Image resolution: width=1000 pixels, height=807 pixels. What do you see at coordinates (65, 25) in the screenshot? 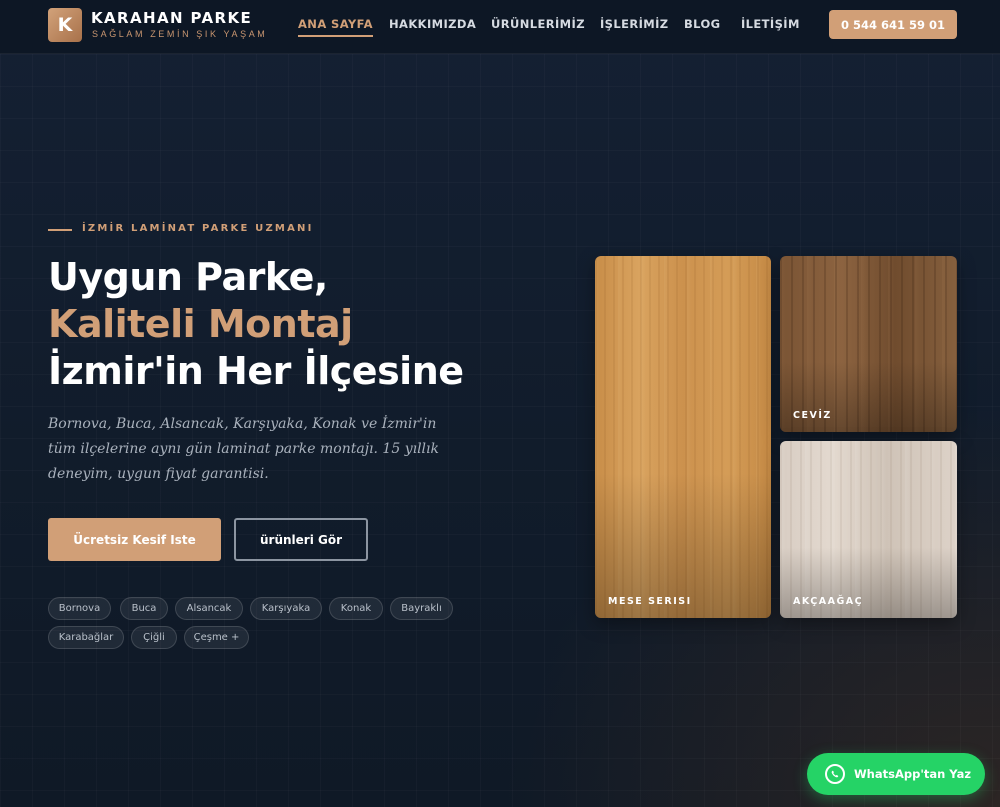
I see `logo-icon: K` at bounding box center [65, 25].